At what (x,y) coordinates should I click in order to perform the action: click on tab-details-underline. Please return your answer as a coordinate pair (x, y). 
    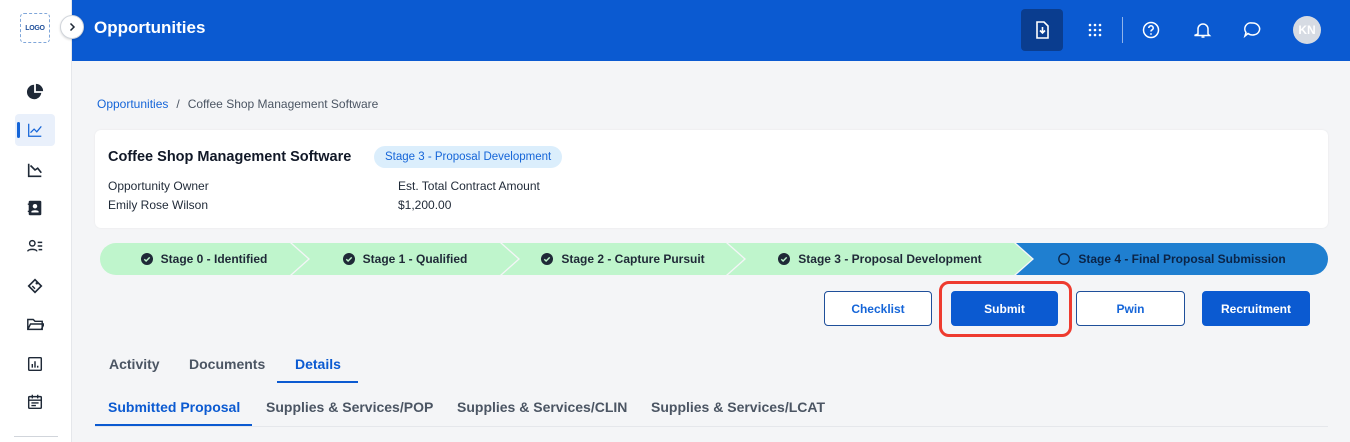
    Looking at the image, I should click on (317, 382).